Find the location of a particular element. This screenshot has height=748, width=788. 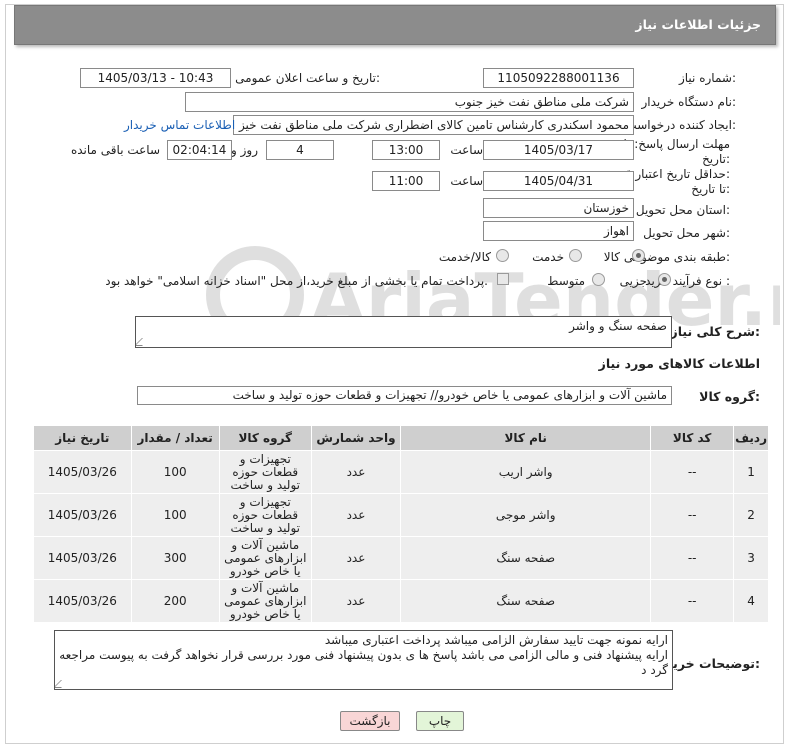

description-text: صفحه سنگ و واشر is located at coordinates (618, 326).